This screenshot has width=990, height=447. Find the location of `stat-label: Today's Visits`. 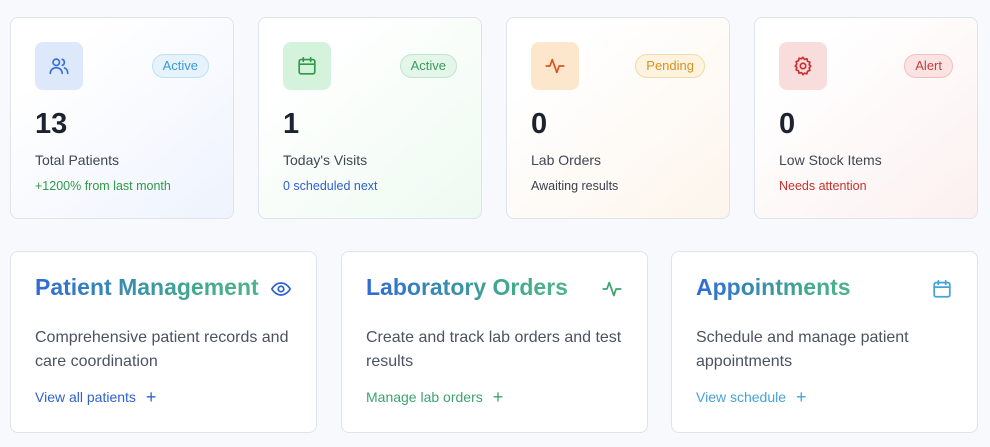

stat-label: Today's Visits is located at coordinates (325, 160).